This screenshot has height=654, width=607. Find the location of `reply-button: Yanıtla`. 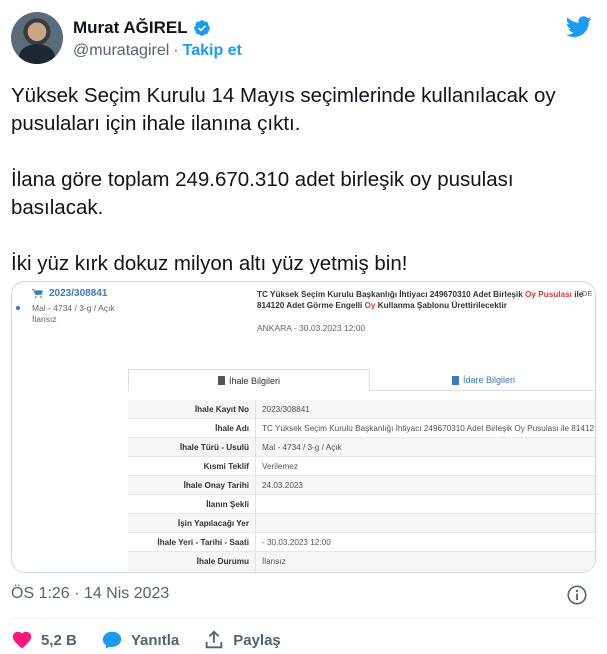

reply-button: Yanıtla is located at coordinates (140, 640).